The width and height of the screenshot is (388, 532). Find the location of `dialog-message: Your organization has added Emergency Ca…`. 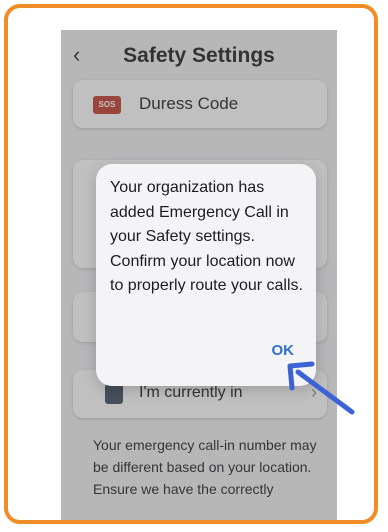

dialog-message: Your organization has added Emergency Ca… is located at coordinates (206, 236).